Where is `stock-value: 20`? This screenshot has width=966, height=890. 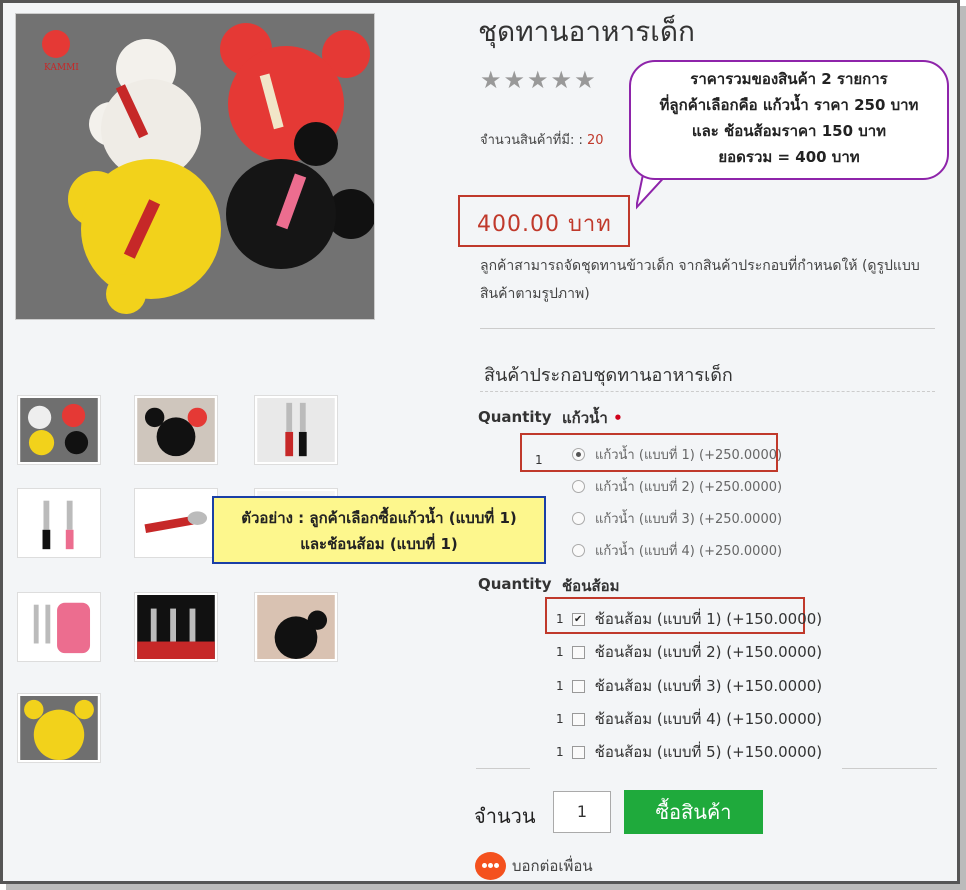
stock-value: 20 is located at coordinates (595, 140).